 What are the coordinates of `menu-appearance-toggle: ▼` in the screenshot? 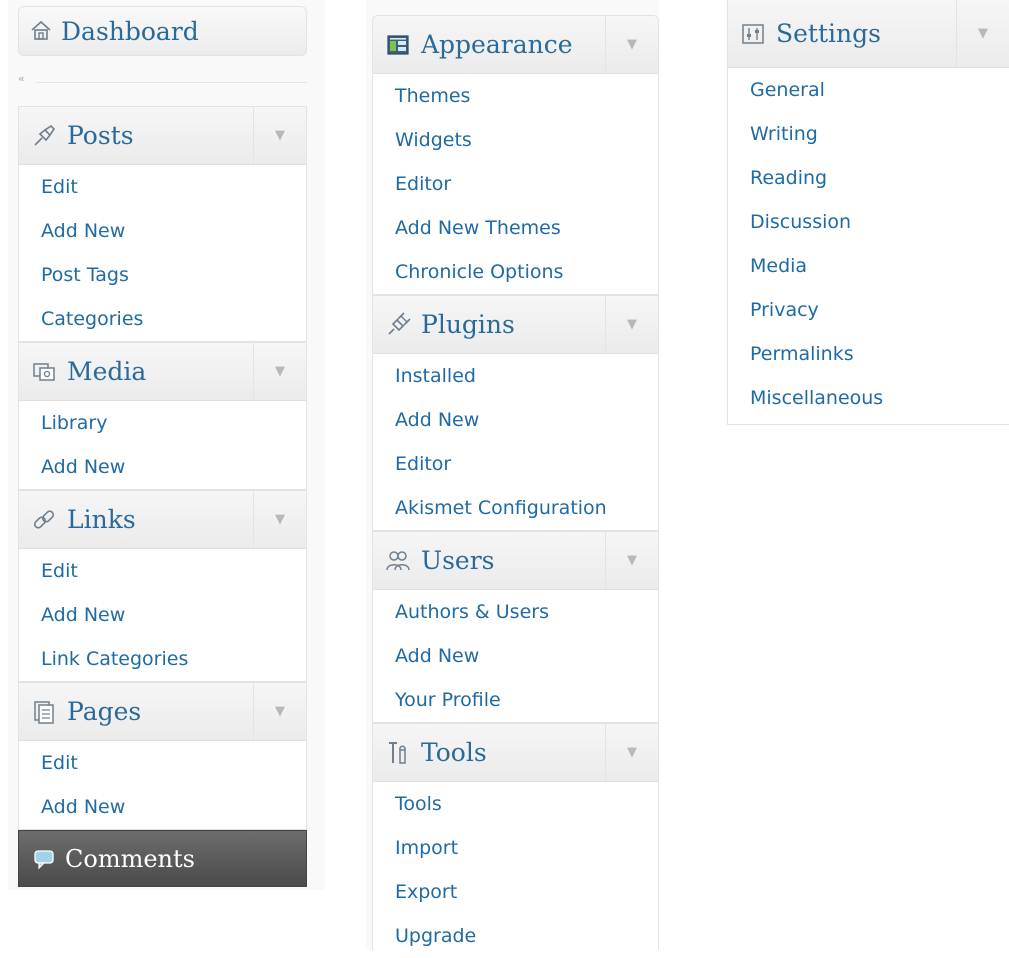 It's located at (631, 44).